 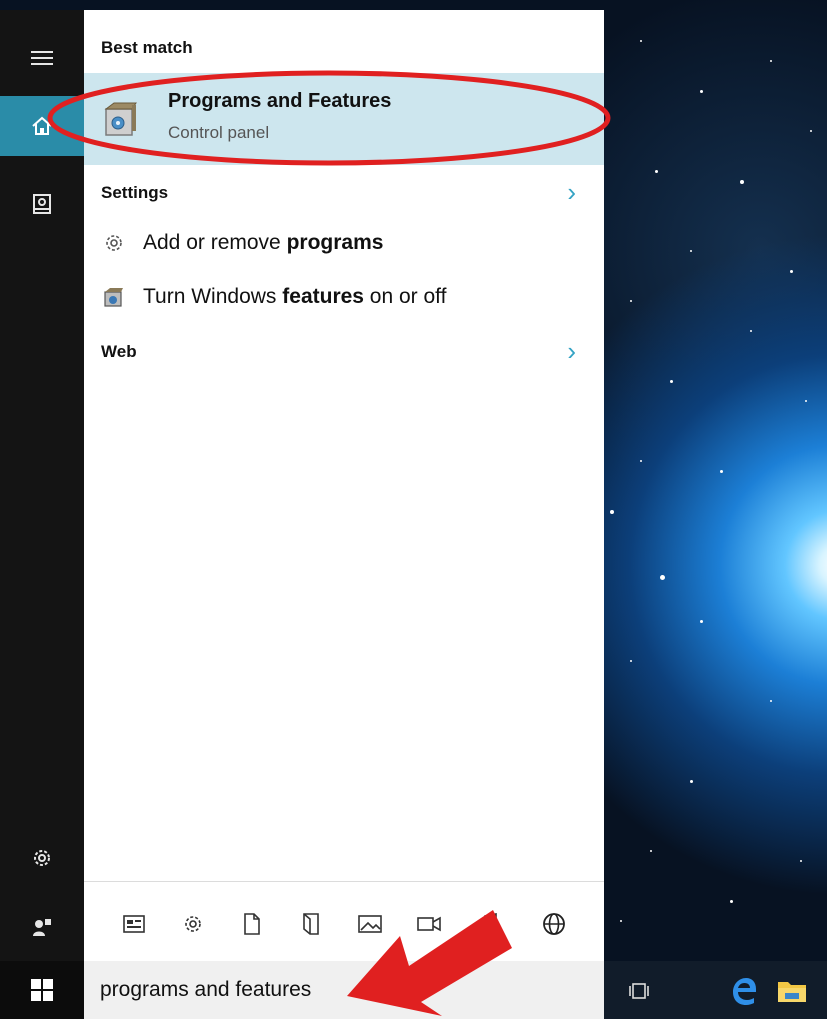 I want to click on web-header: Web, so click(x=119, y=352).